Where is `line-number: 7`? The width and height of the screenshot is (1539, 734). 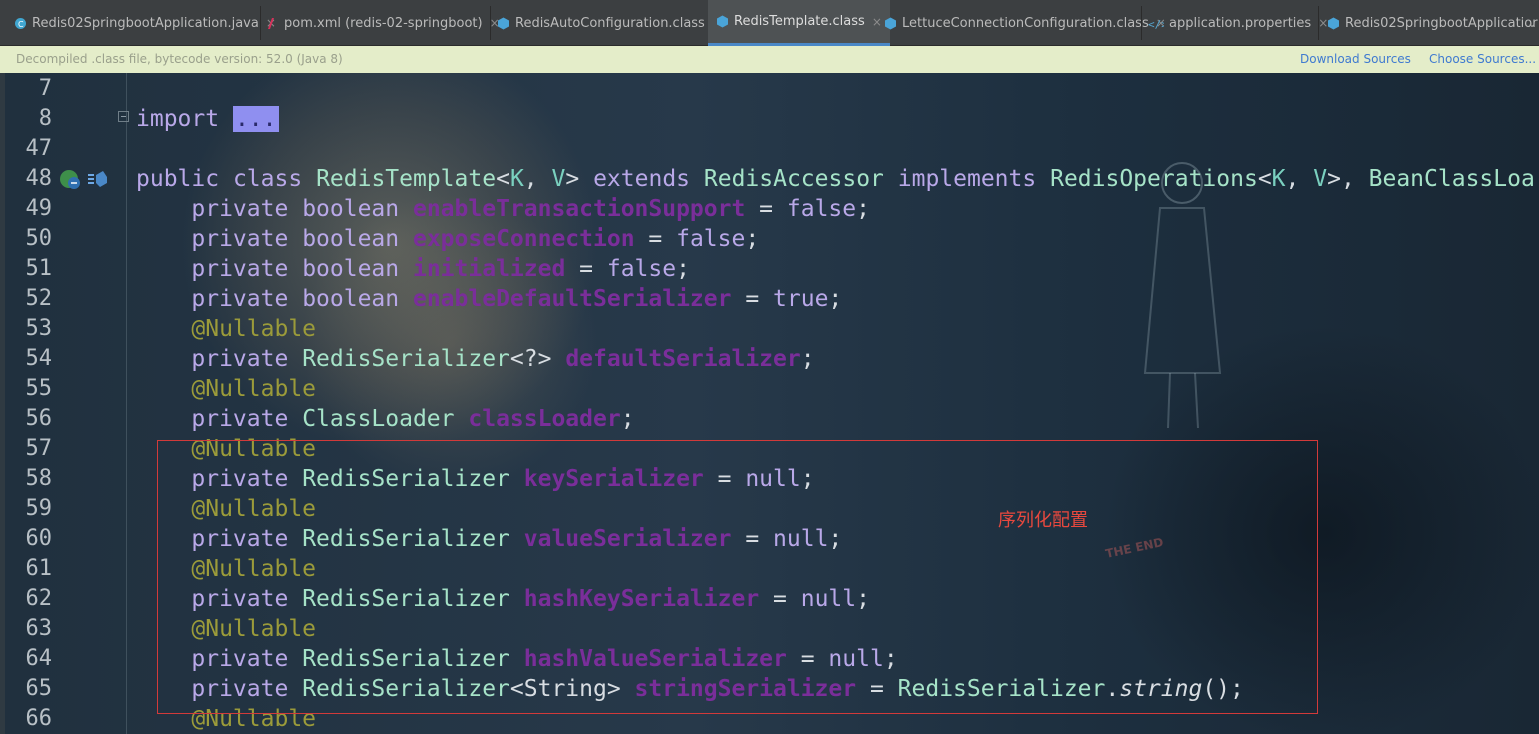 line-number: 7 is located at coordinates (45, 88).